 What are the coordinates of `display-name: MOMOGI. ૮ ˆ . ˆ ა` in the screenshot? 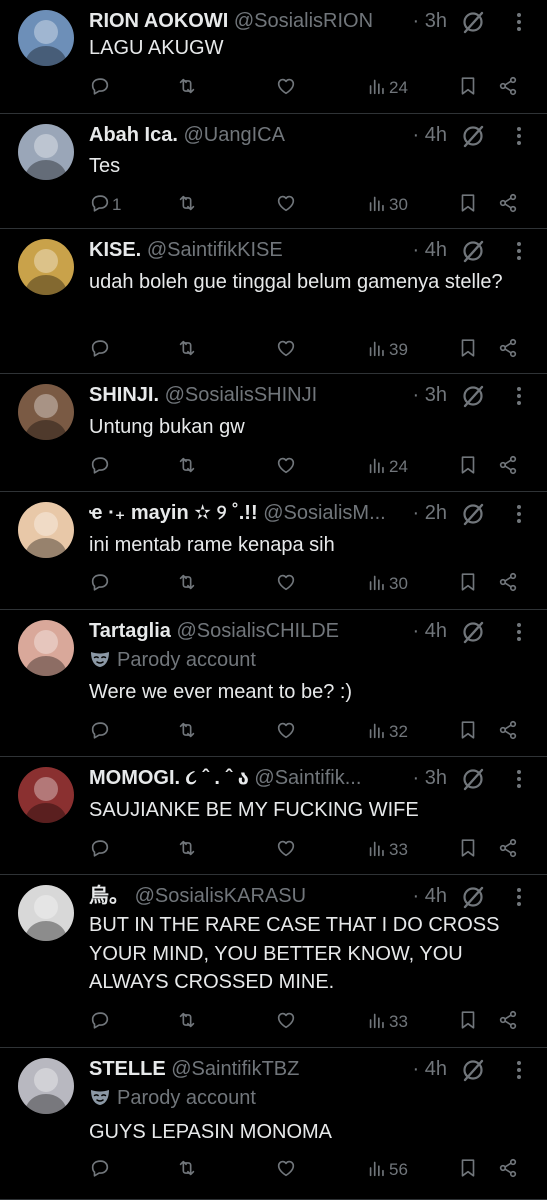 It's located at (169, 778).